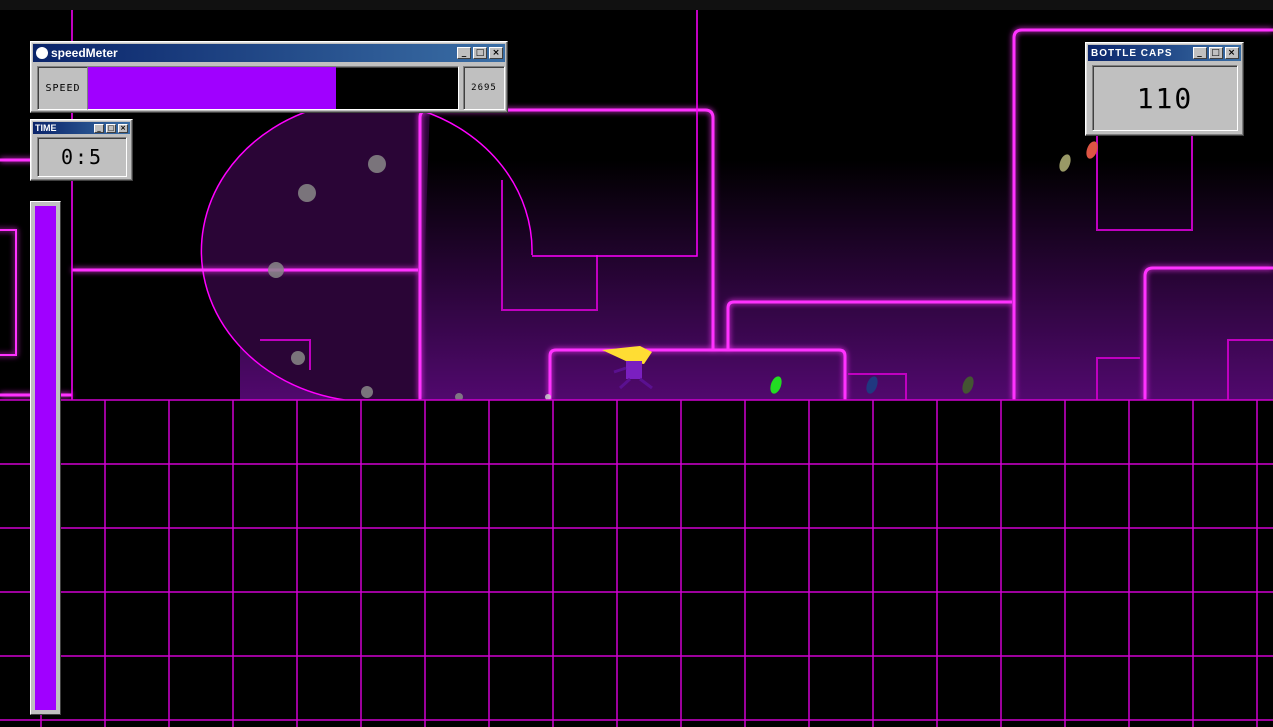 The width and height of the screenshot is (1273, 727). I want to click on speed-value: 2695, so click(484, 88).